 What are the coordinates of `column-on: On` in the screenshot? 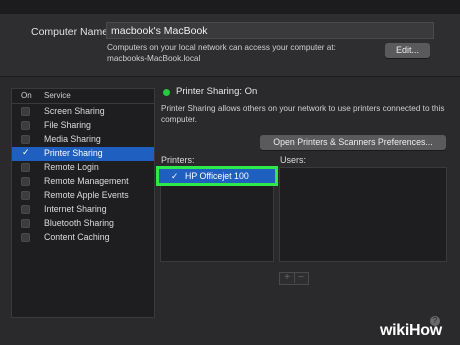 It's located at (26, 95).